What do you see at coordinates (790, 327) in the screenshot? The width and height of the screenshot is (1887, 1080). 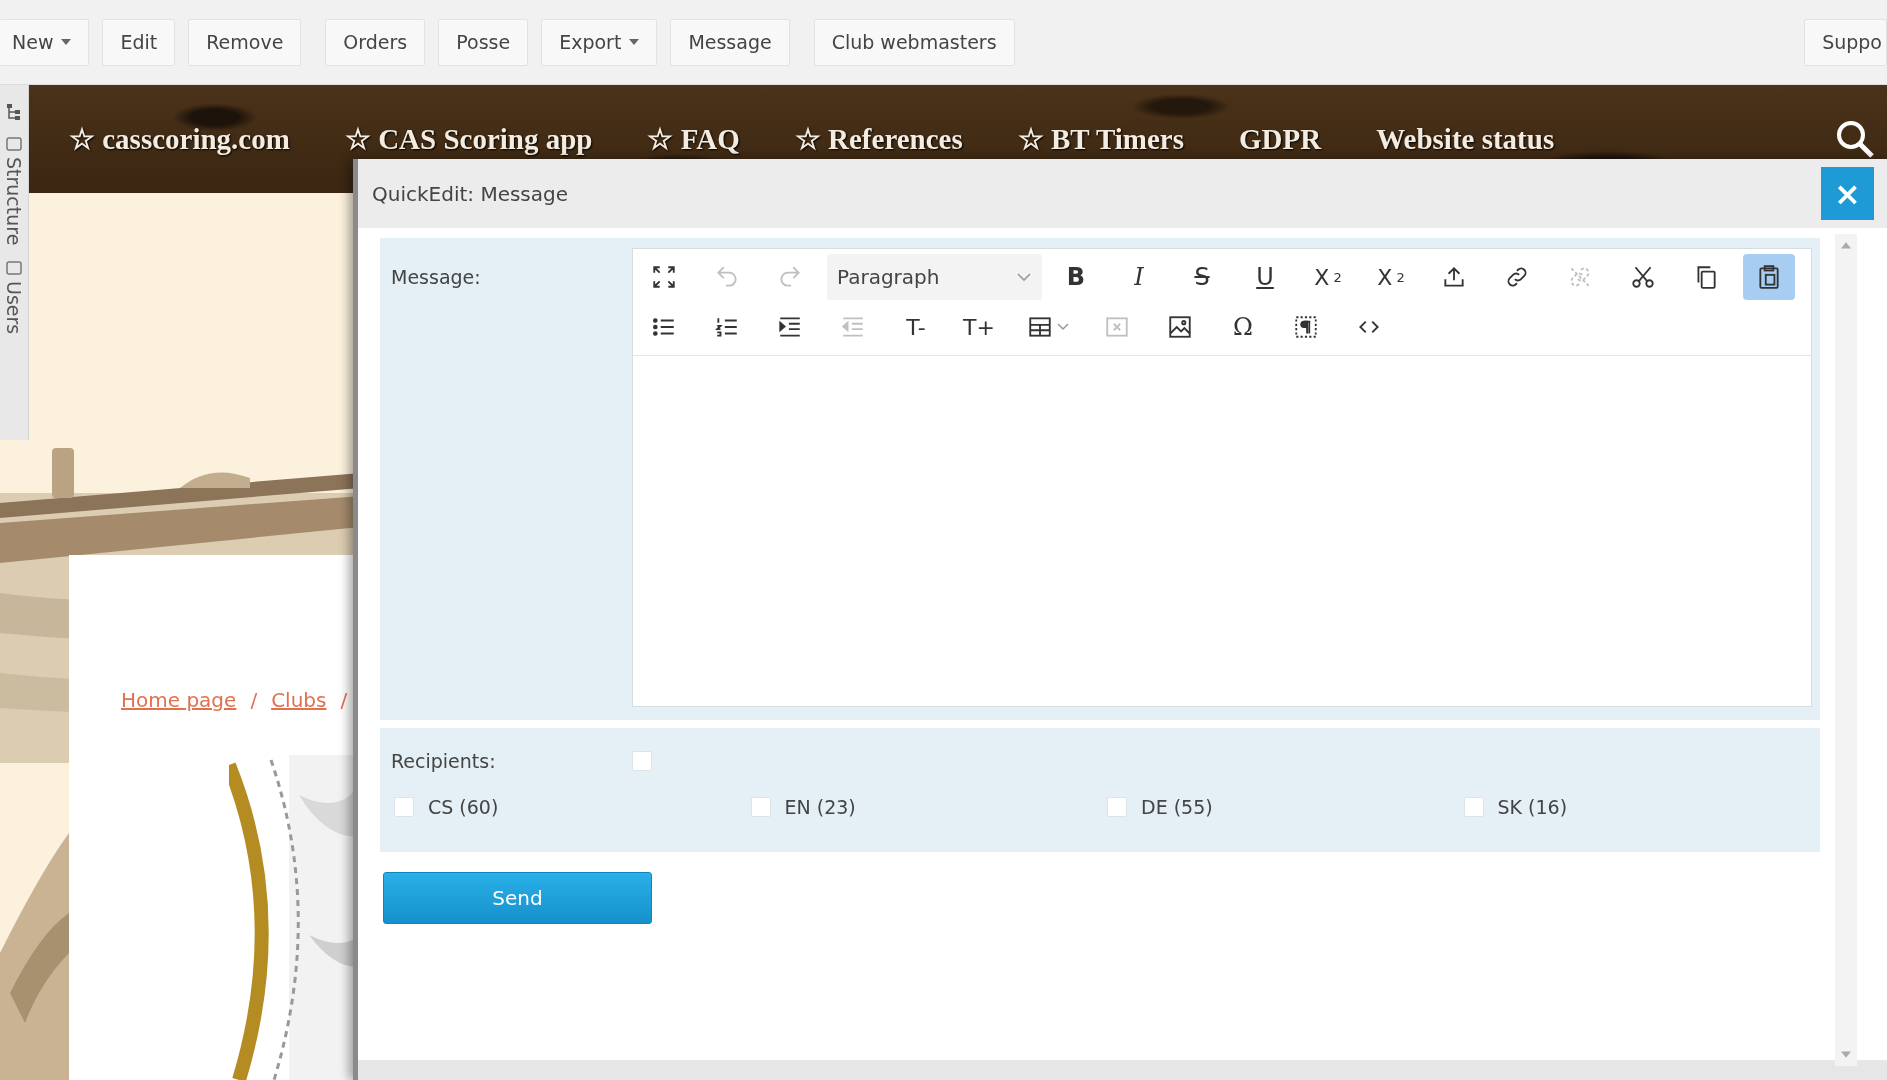 I see `indent-icon` at bounding box center [790, 327].